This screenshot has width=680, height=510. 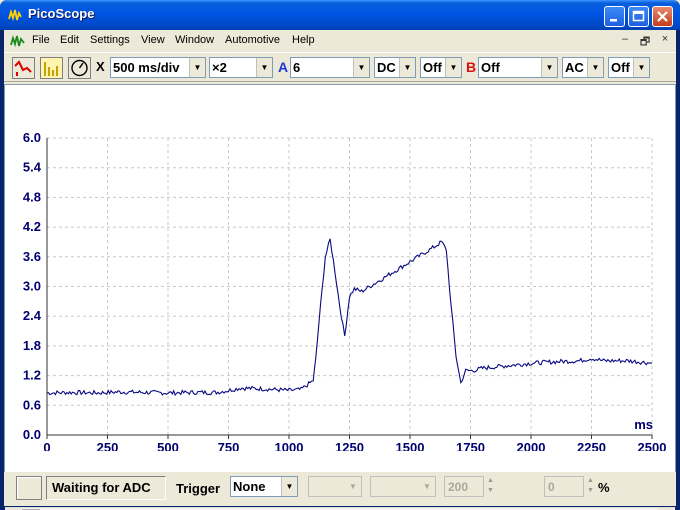 I want to click on y-tick-label: 5.4, so click(x=32, y=167).